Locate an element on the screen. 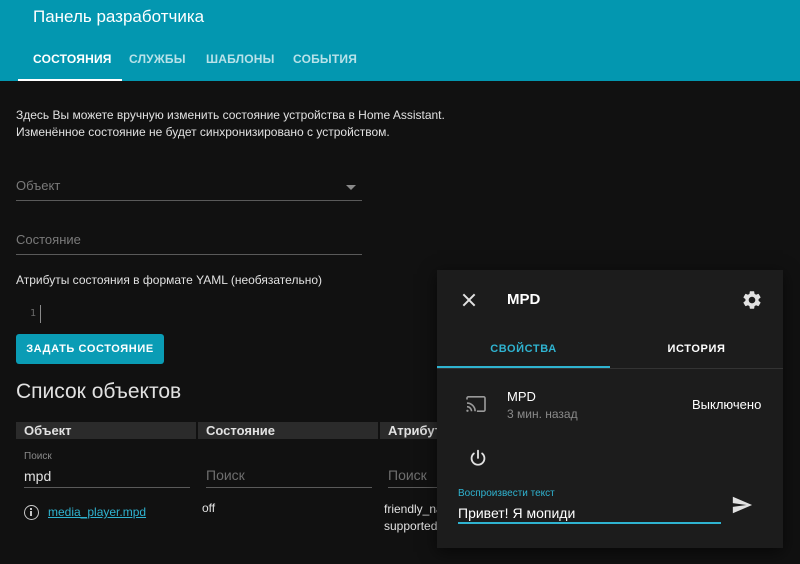 The width and height of the screenshot is (800, 564). state-field is located at coordinates (189, 240).